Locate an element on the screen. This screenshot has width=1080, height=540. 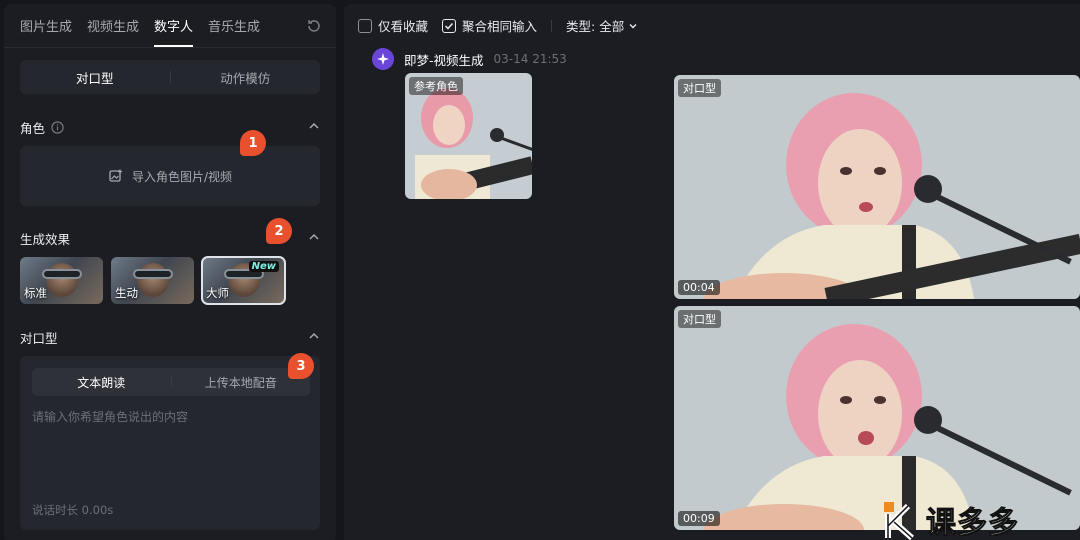
lip-sync-section-title: 对口型 is located at coordinates (39, 337).